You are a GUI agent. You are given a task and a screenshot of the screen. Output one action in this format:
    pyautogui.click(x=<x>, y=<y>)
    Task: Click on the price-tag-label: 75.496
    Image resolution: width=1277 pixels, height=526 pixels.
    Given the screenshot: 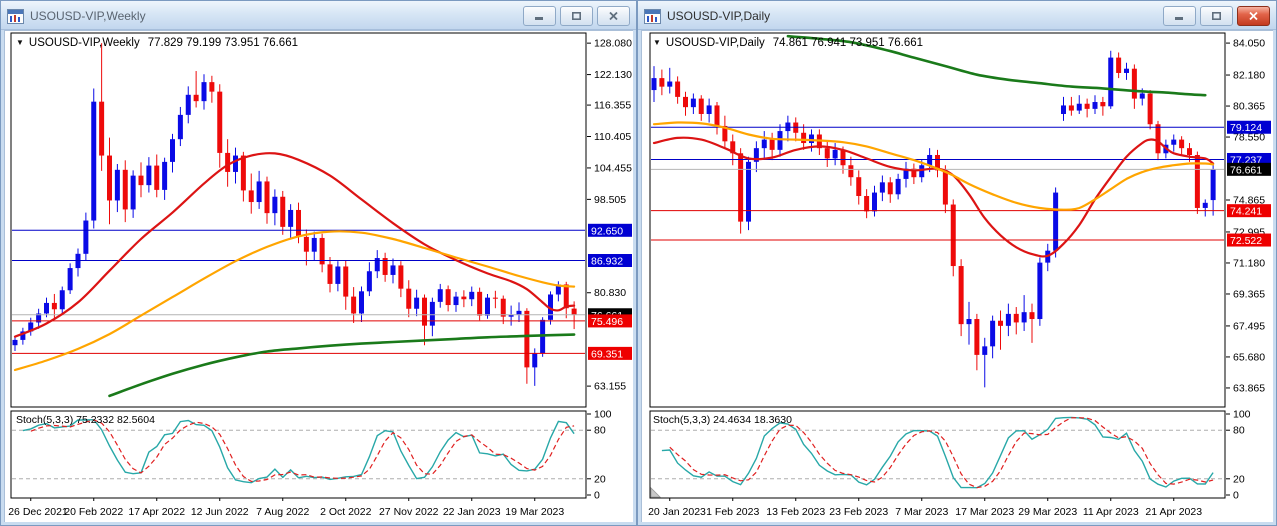 What is the action you would take?
    pyautogui.click(x=607, y=322)
    